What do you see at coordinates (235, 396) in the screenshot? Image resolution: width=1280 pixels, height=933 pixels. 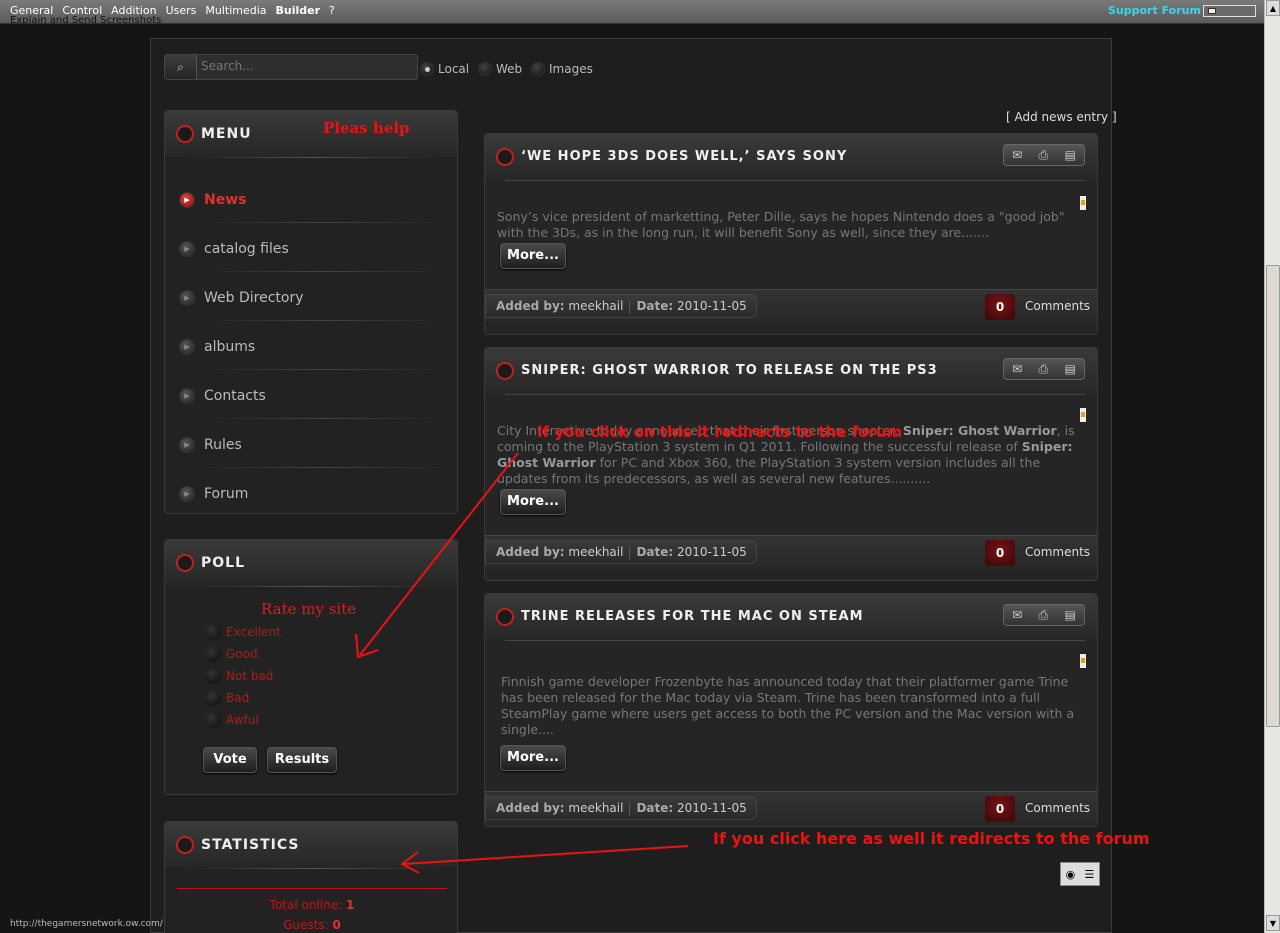 I see `nav-label: Contacts` at bounding box center [235, 396].